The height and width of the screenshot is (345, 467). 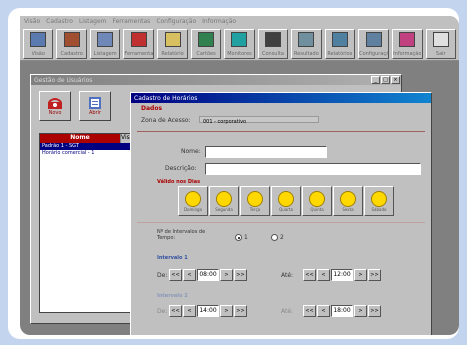 I want to click on nome-label: Nome:, so click(x=191, y=151).